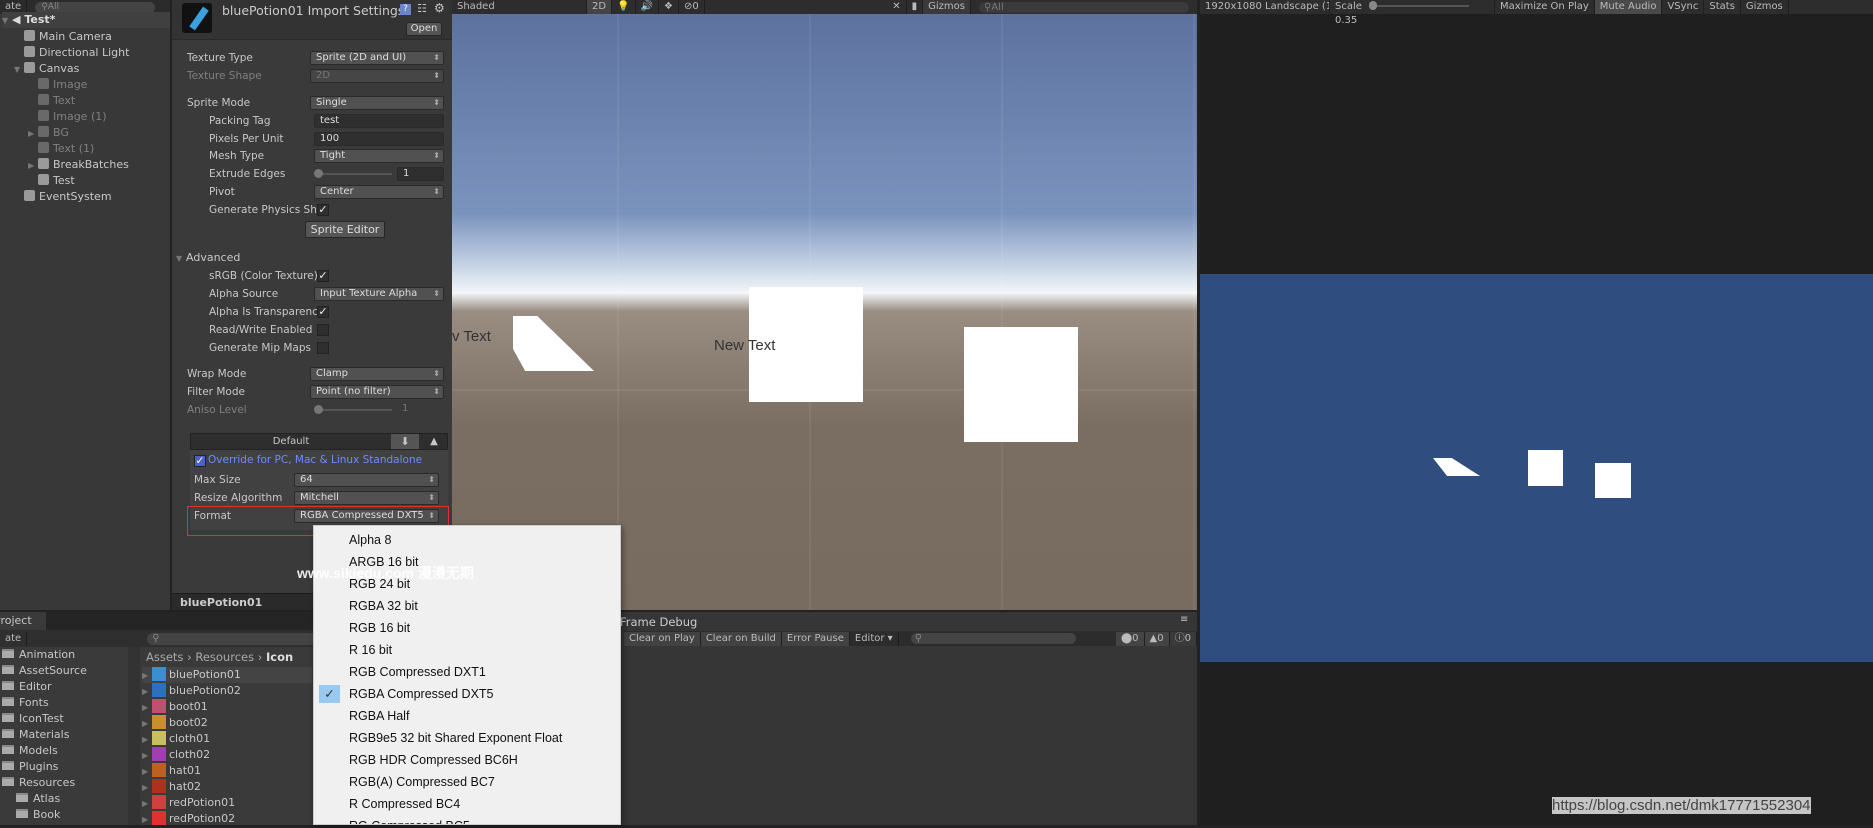 This screenshot has height=828, width=1873. Describe the element at coordinates (227, 691) in the screenshot. I see `asset-item: ▶ bluePotion02` at that location.